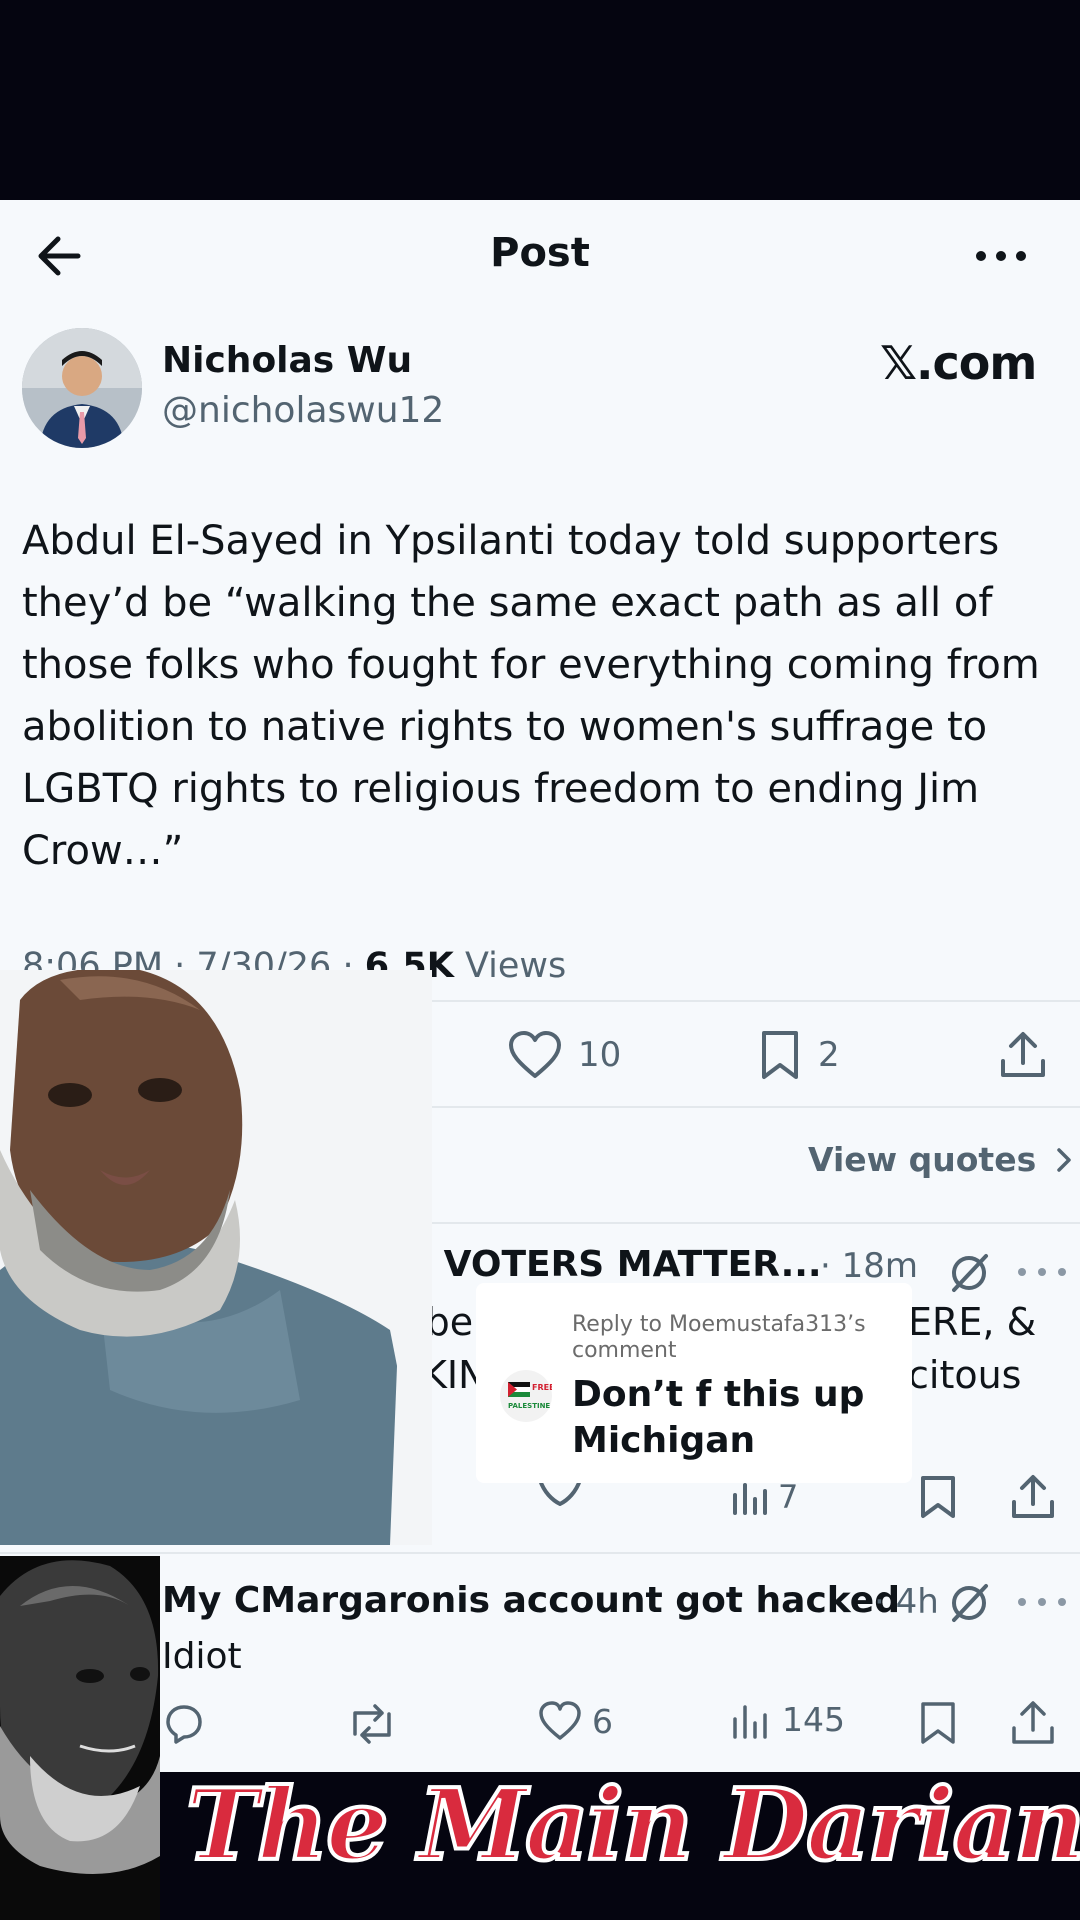 The image size is (1080, 1920). What do you see at coordinates (602, 1721) in the screenshot?
I see `like-count: 6` at bounding box center [602, 1721].